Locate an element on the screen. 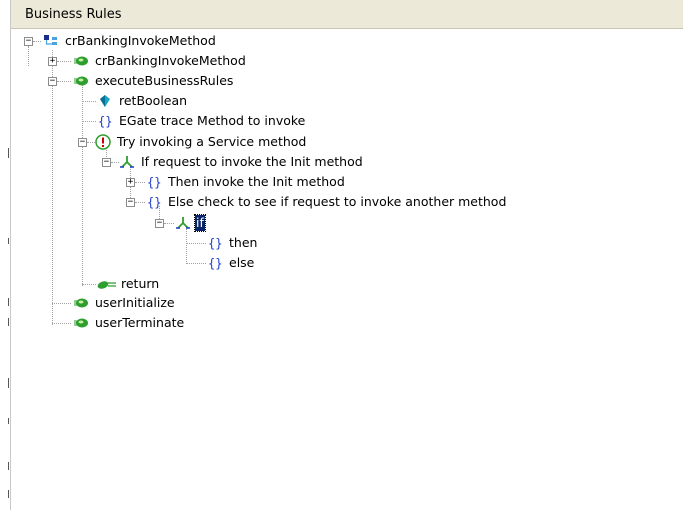 Image resolution: width=683 pixels, height=510 pixels. tree-node-label: If request to invoke the Init method is located at coordinates (252, 161).